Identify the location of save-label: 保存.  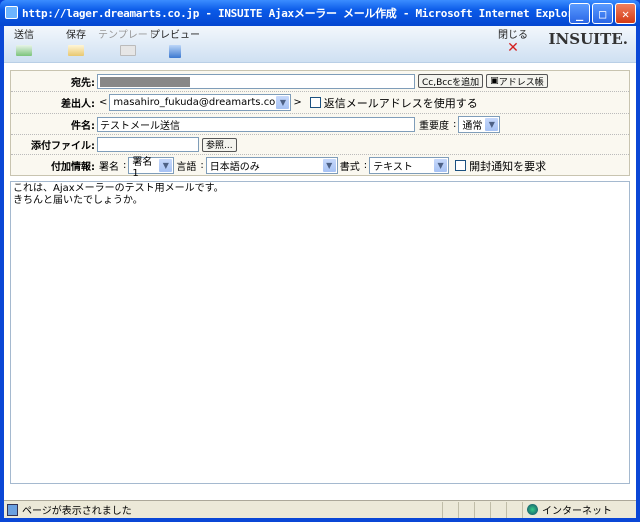
(76, 35).